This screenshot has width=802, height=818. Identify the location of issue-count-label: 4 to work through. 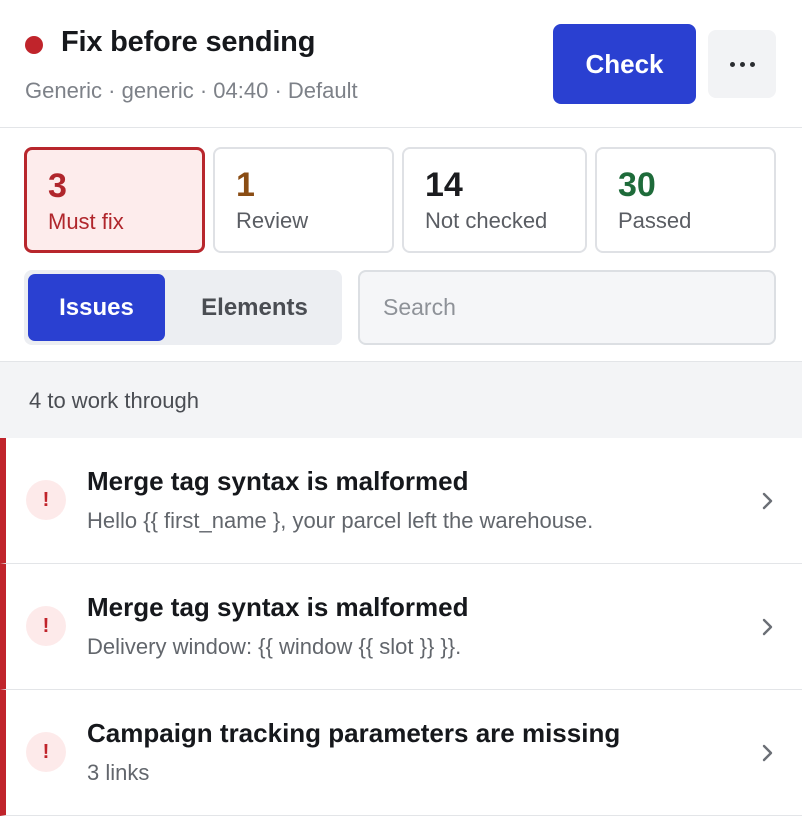
(114, 400).